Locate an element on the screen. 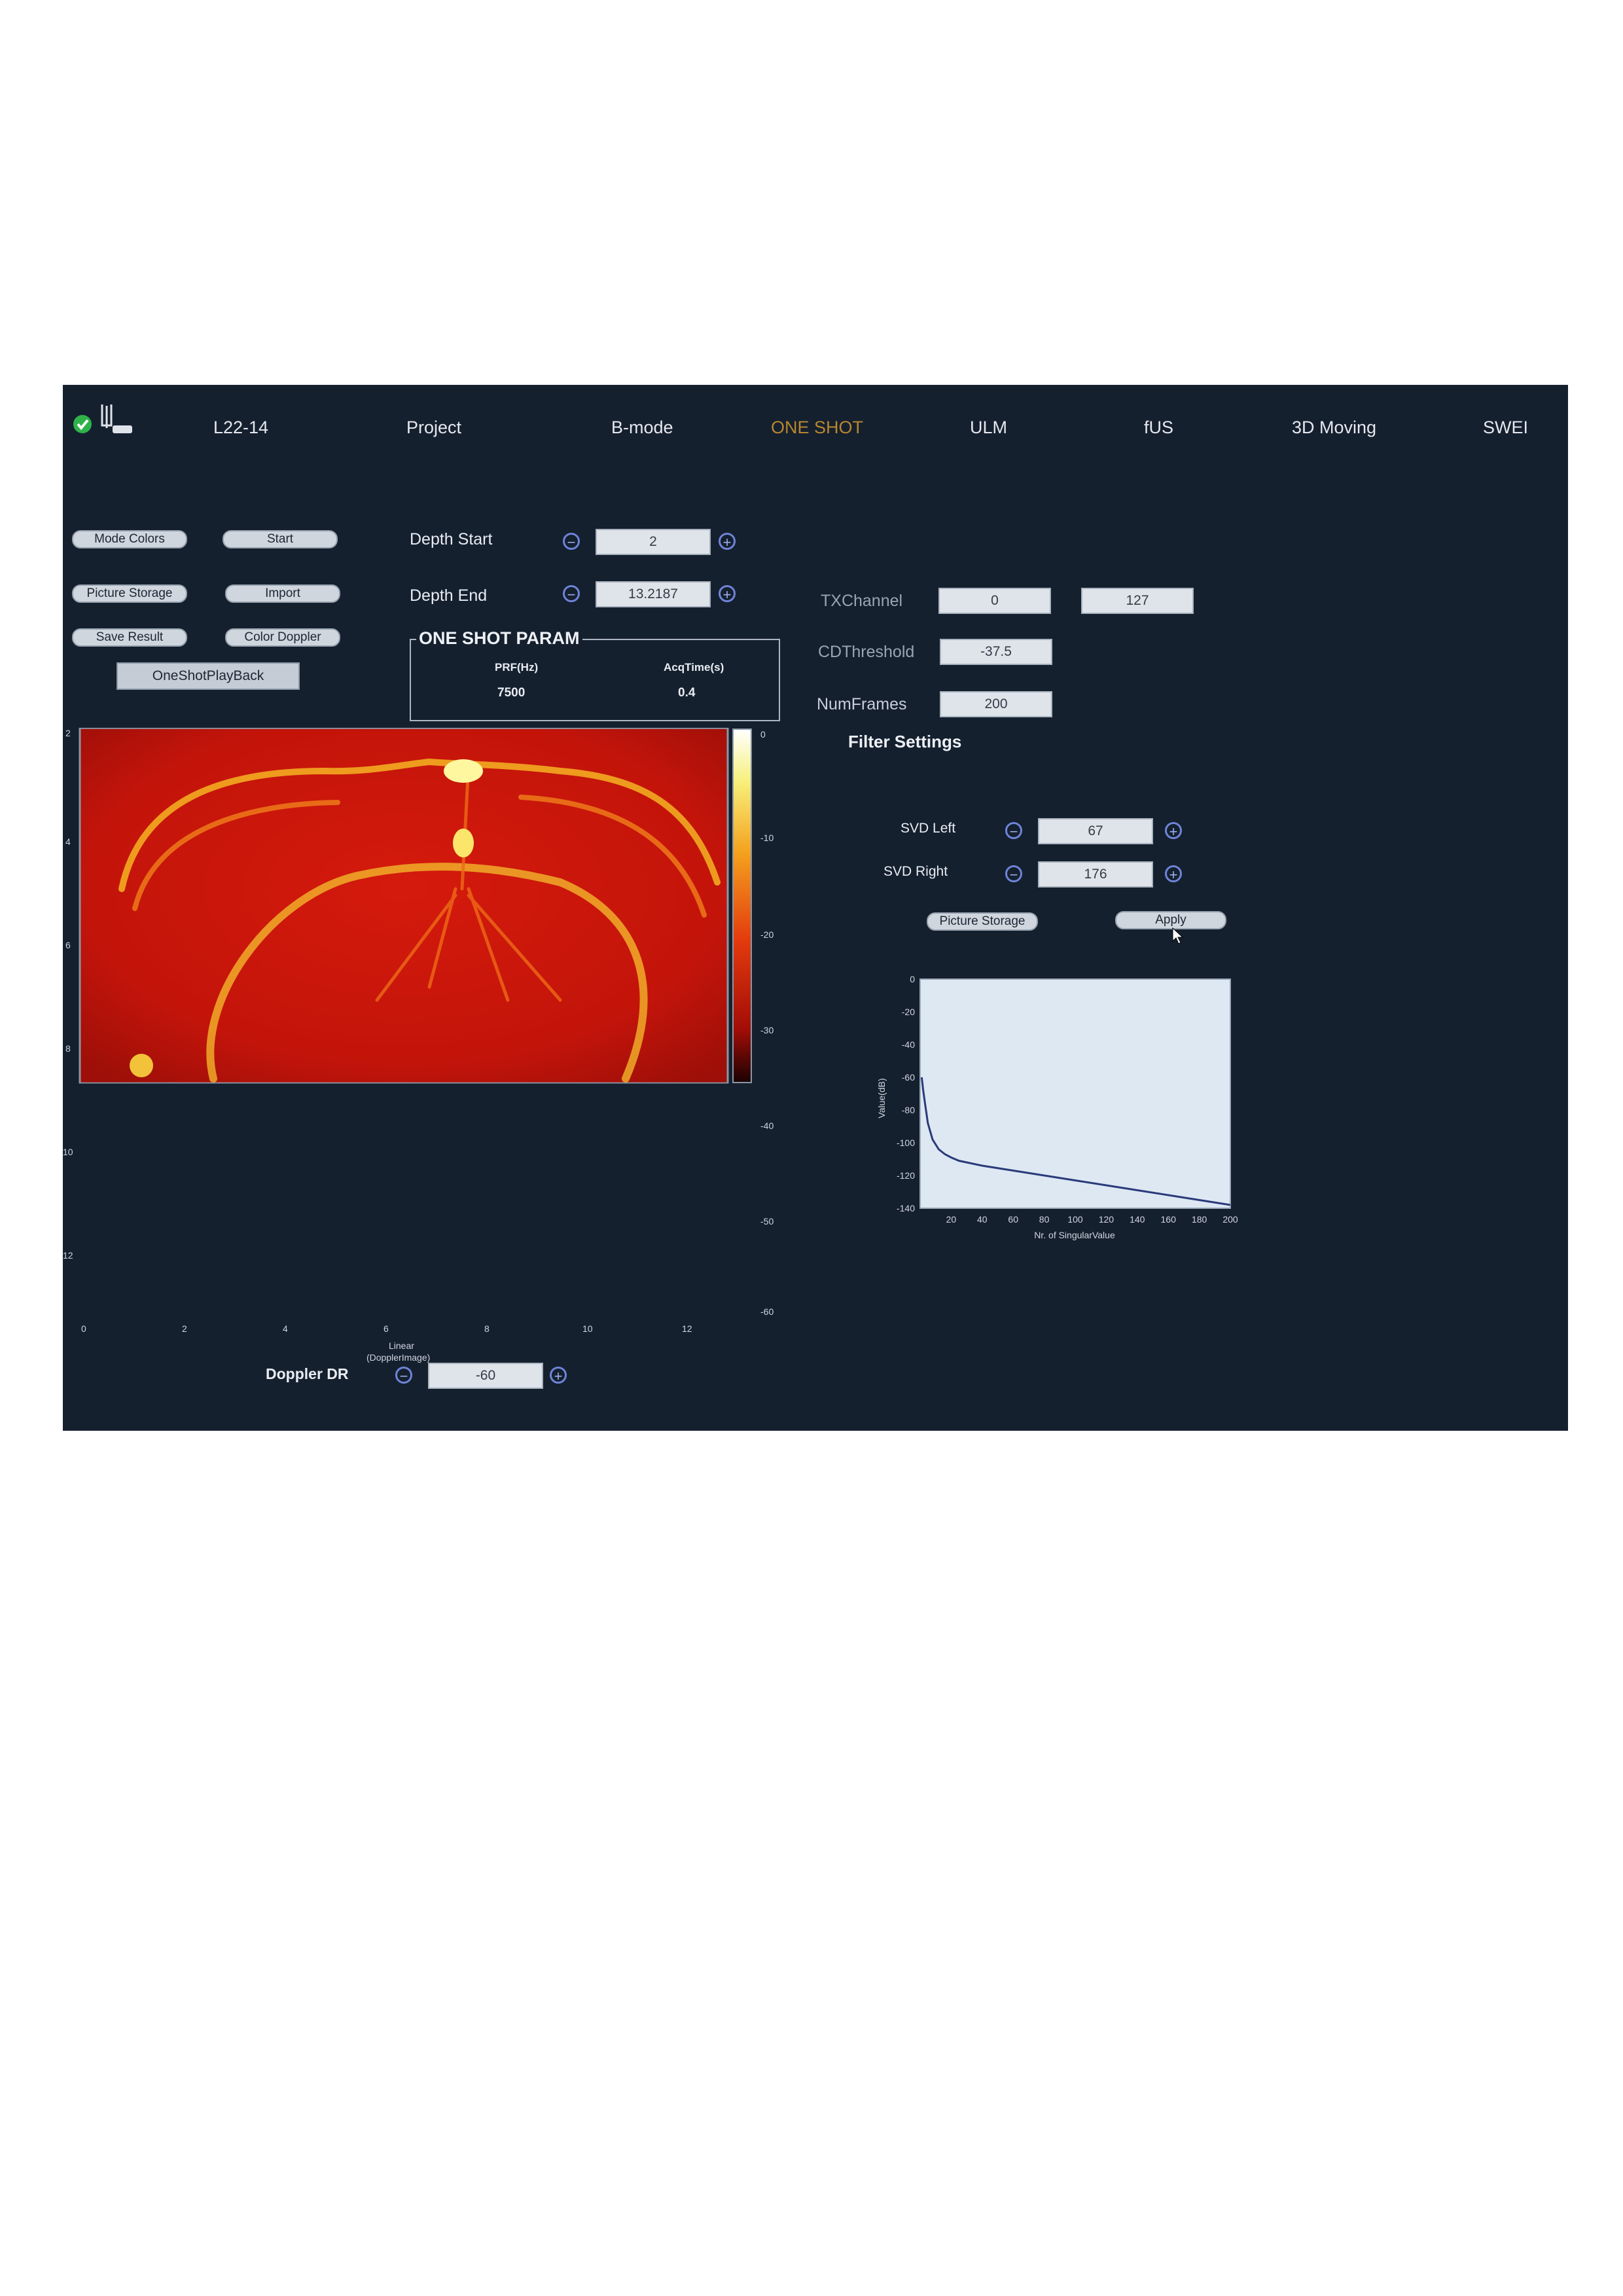  tx-channel-label: TXChannel is located at coordinates (862, 601).